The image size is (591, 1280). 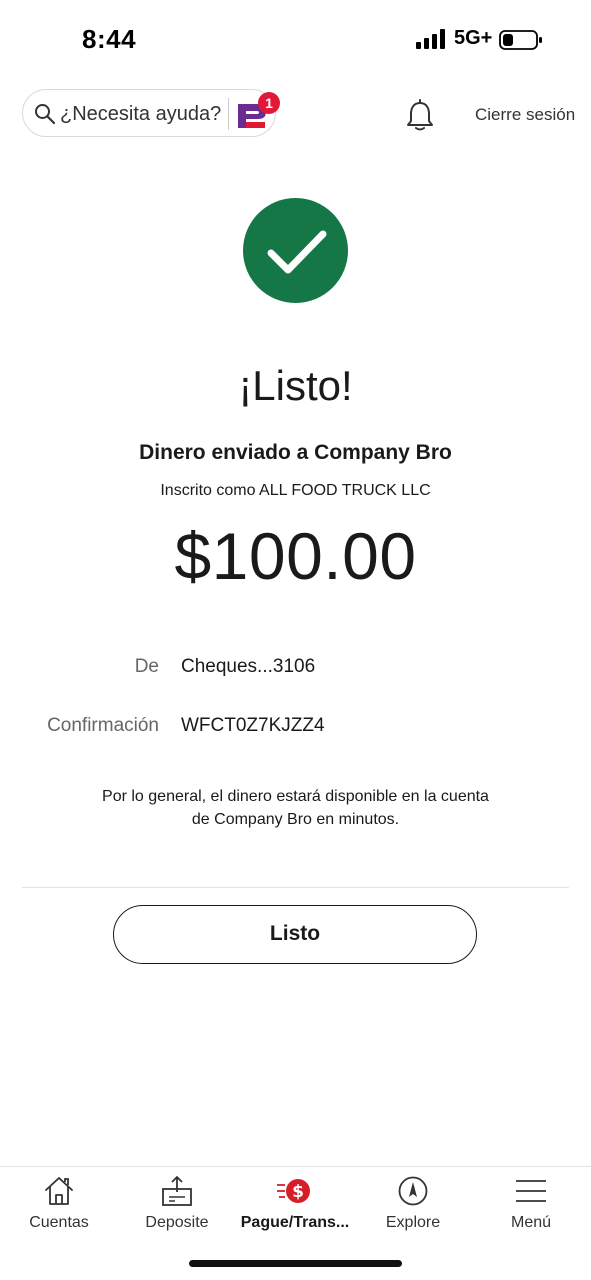 I want to click on confirmation-number: WFCT0Z7KJZZ4, so click(x=253, y=725).